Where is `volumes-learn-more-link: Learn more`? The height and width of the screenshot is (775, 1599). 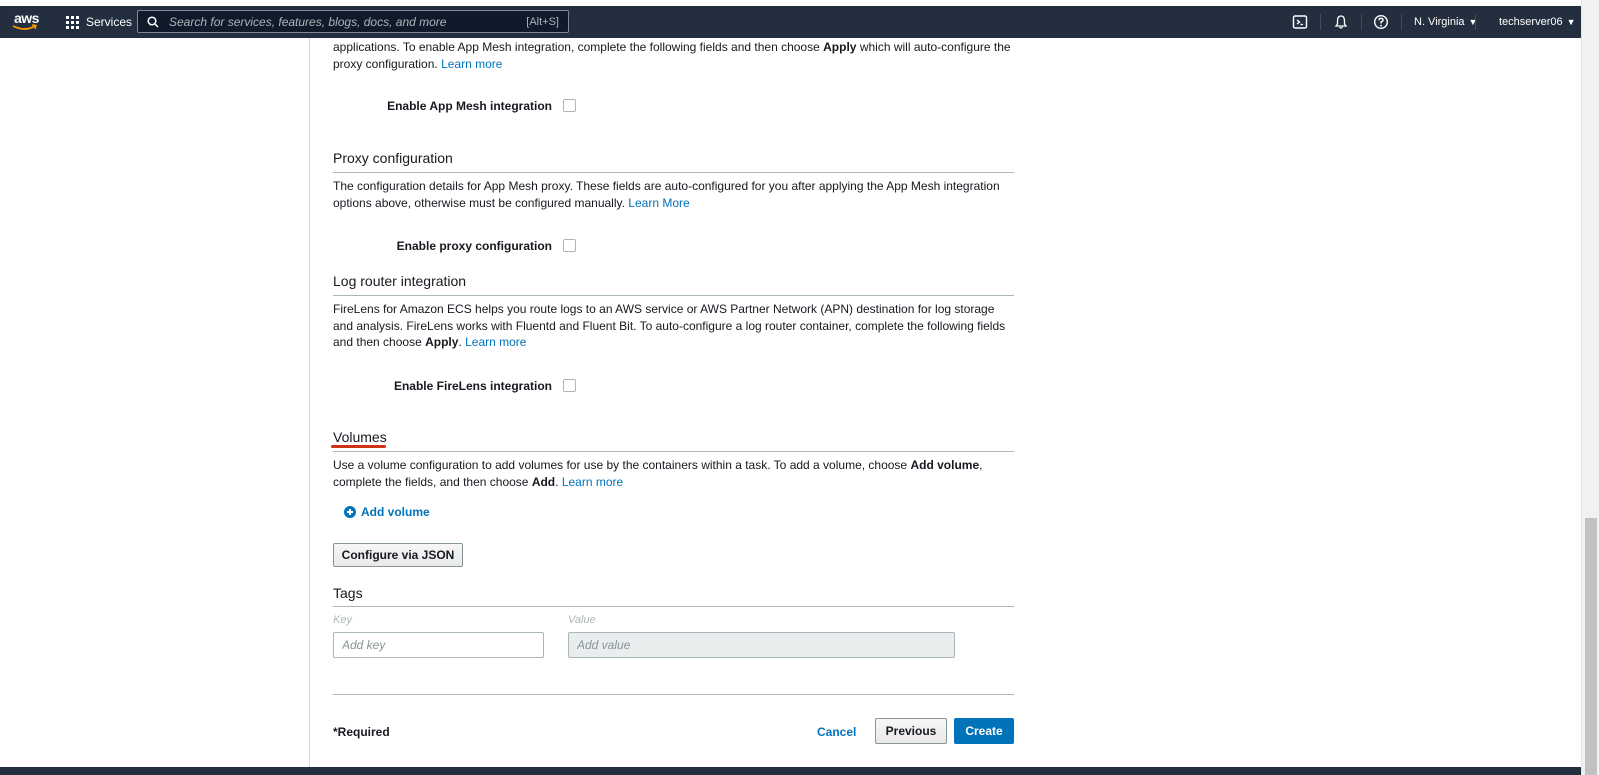
volumes-learn-more-link: Learn more is located at coordinates (592, 482).